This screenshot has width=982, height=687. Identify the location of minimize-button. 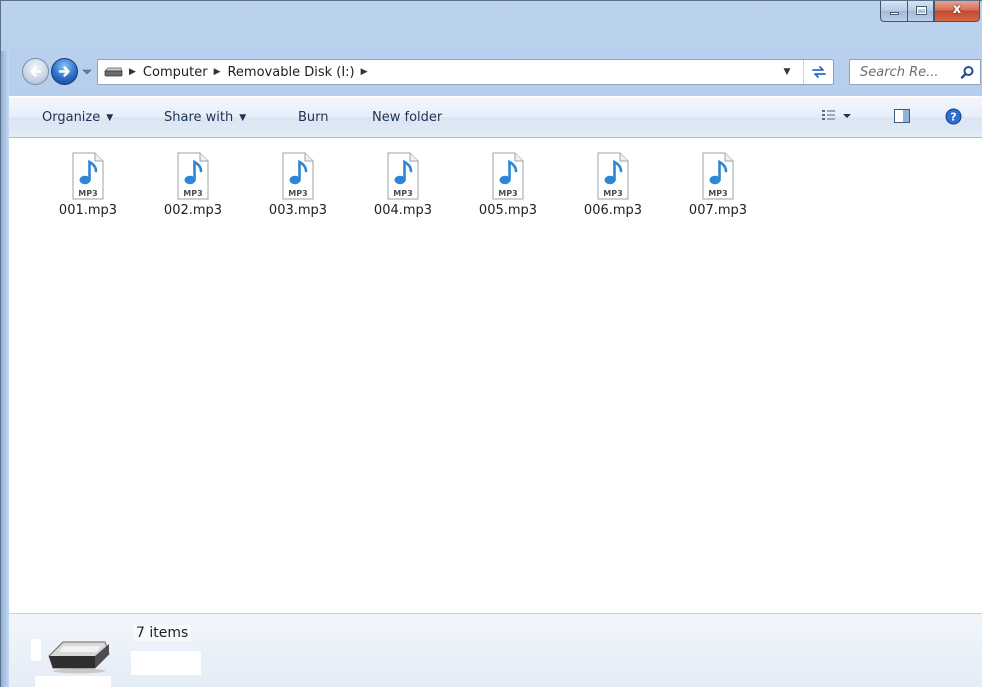
(893, 11).